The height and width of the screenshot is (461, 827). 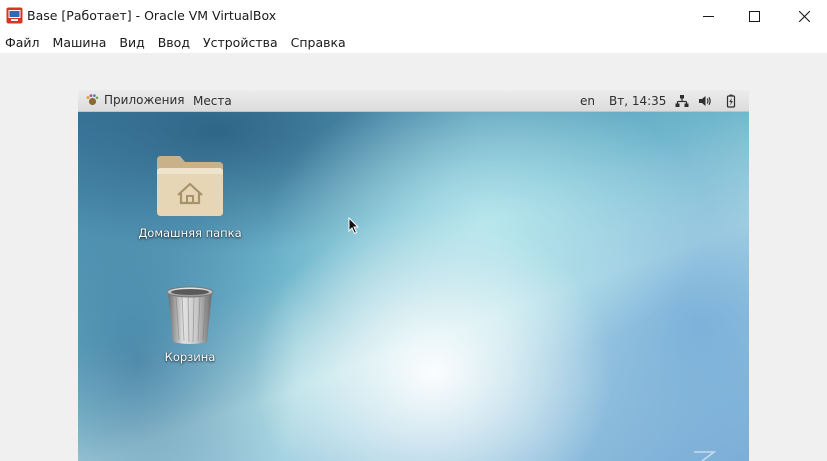 I want to click on desktop-icon-label: Домашняя папка, so click(x=190, y=233).